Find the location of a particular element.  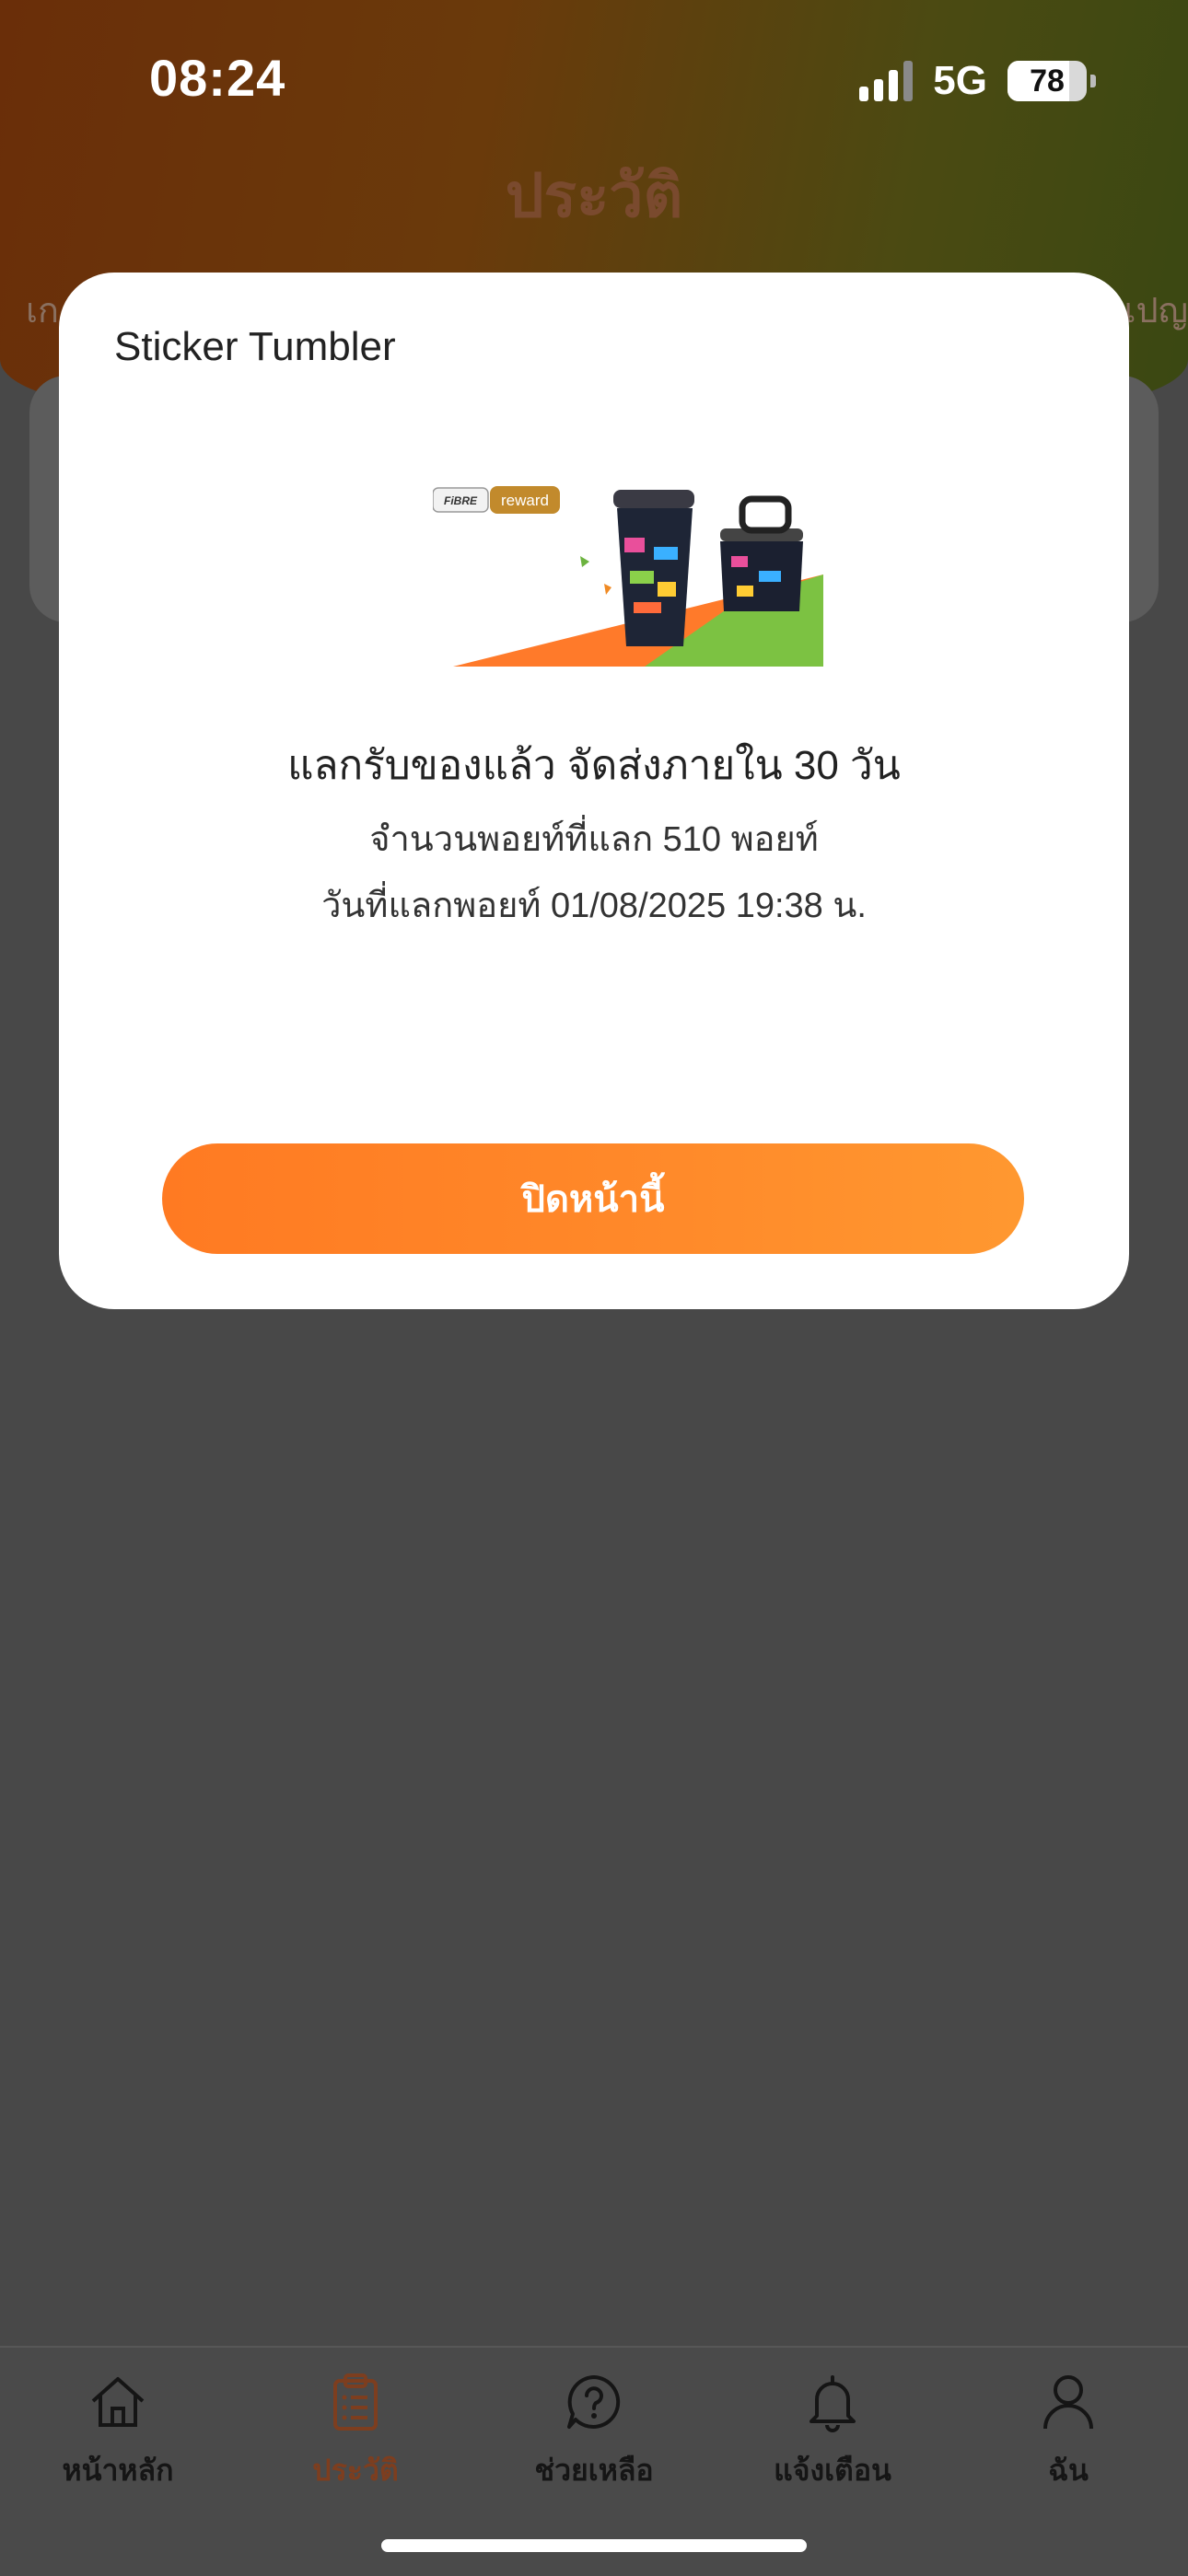

network-type: 5G is located at coordinates (960, 81).